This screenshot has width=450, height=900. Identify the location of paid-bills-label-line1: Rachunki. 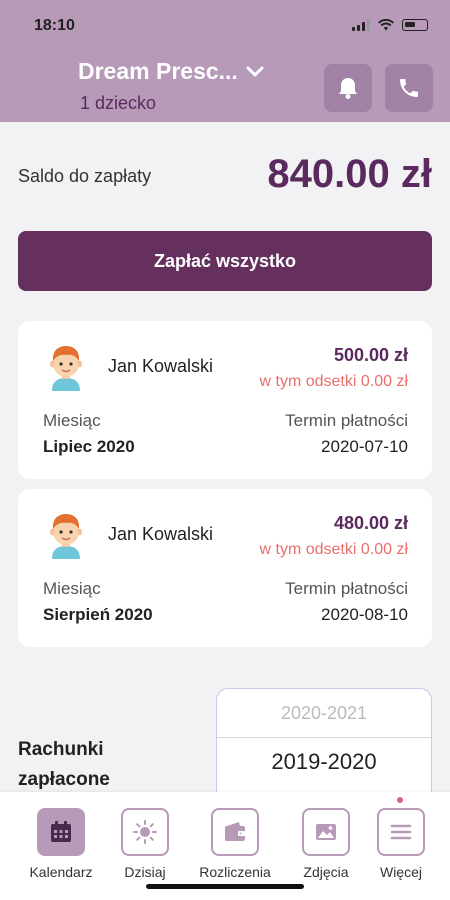
(61, 749).